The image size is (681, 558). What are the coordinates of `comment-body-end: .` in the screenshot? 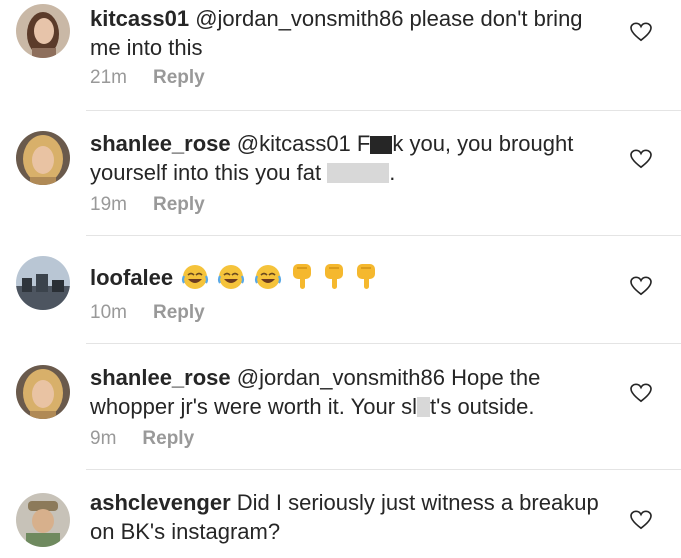 It's located at (392, 172).